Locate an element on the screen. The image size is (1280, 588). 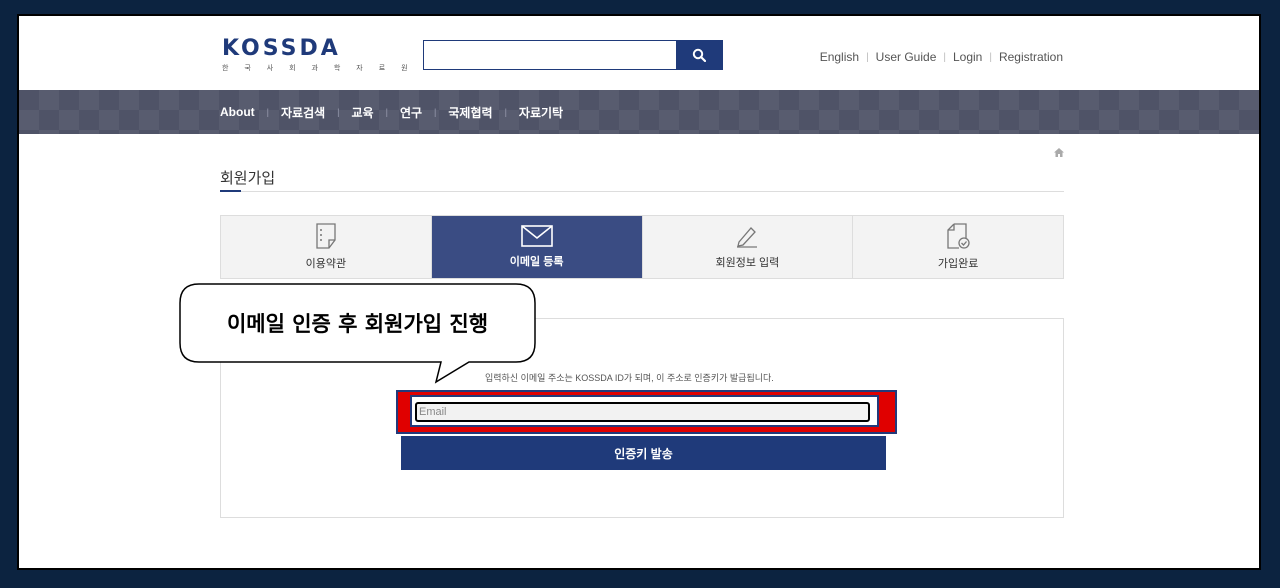
envelope-icon is located at coordinates (536, 236).